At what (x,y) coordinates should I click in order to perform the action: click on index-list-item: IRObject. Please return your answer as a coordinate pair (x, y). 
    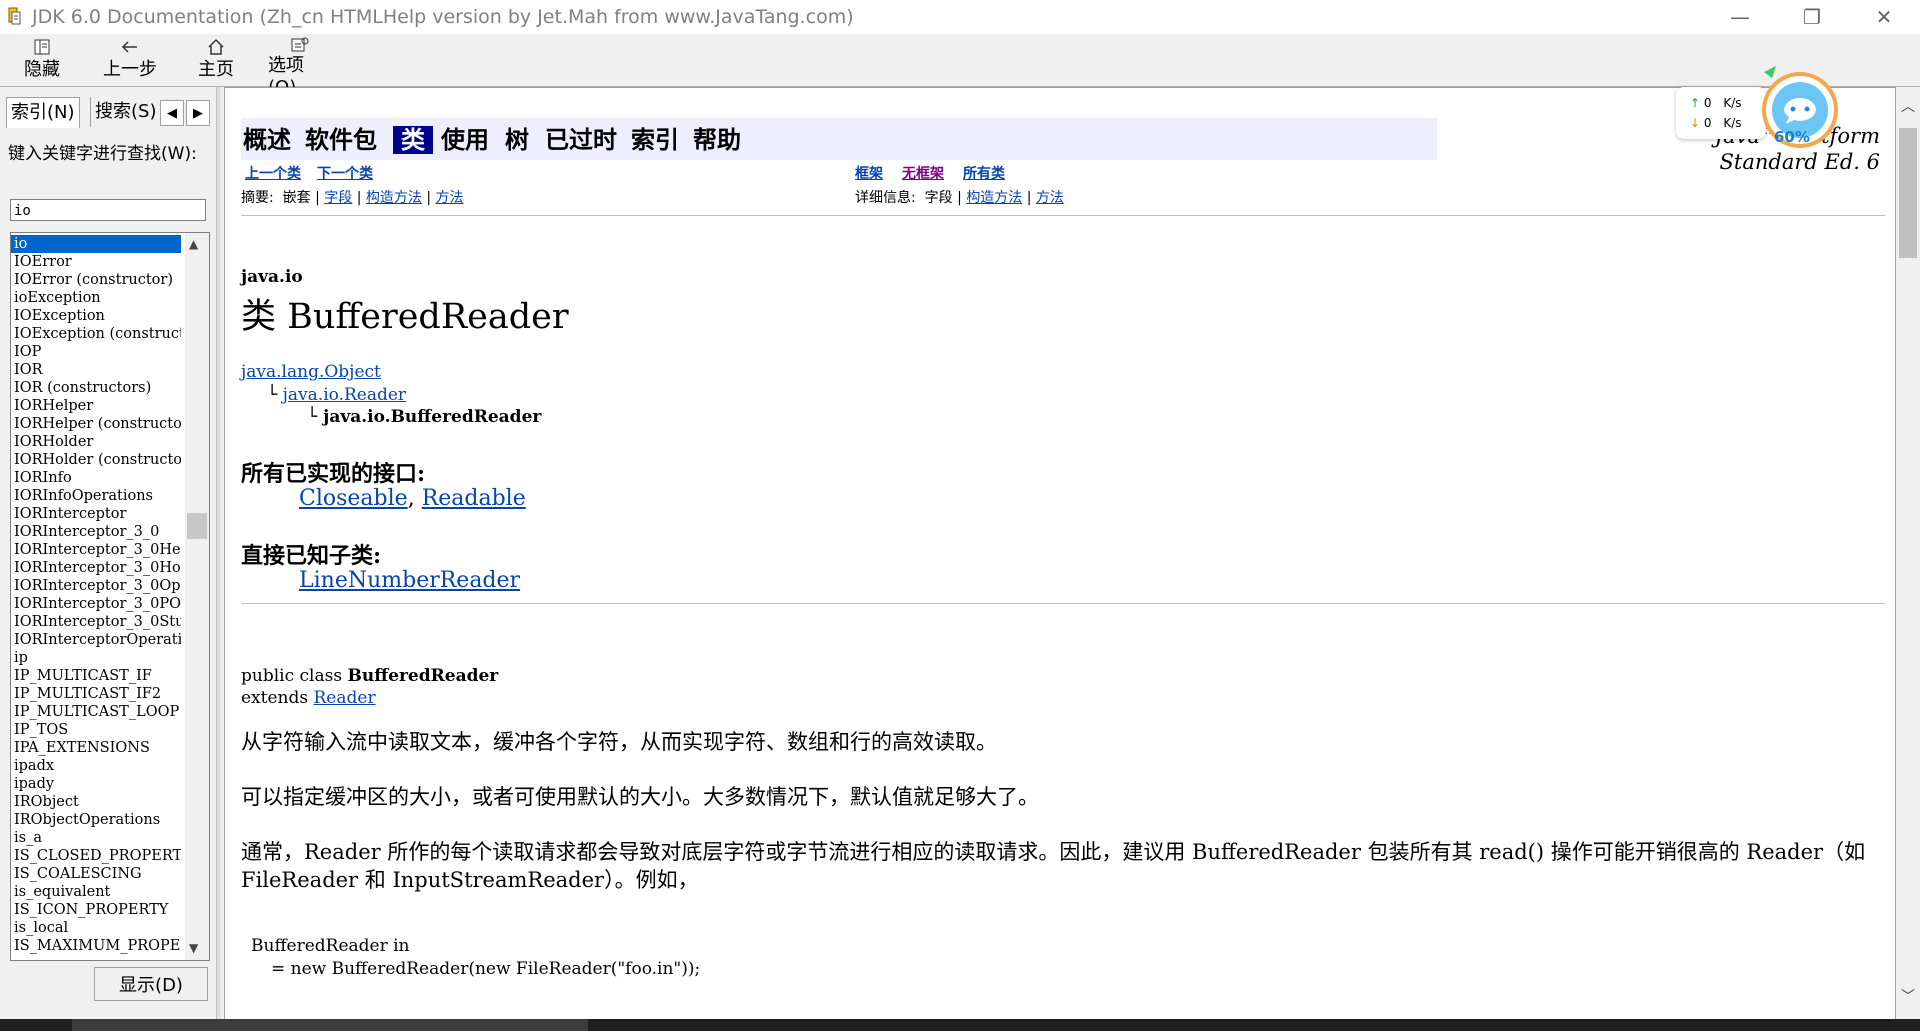
    Looking at the image, I should click on (96, 802).